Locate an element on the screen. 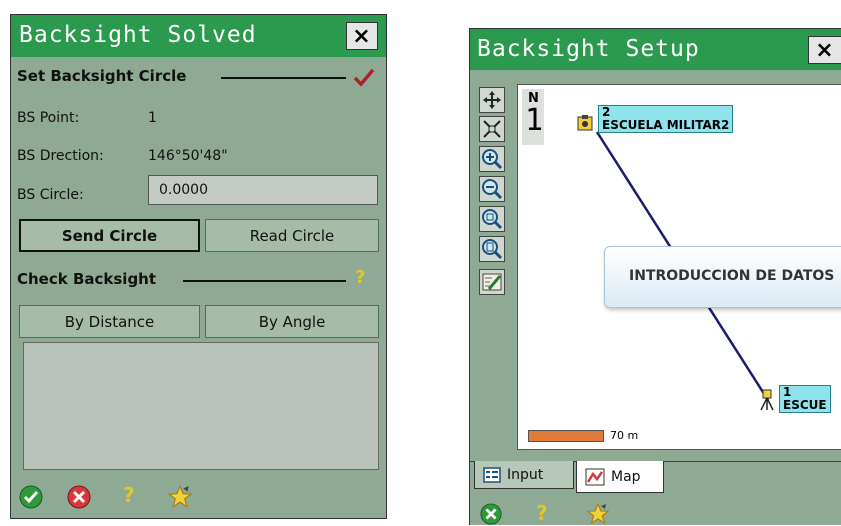  point1-name: ESCUE is located at coordinates (805, 405).